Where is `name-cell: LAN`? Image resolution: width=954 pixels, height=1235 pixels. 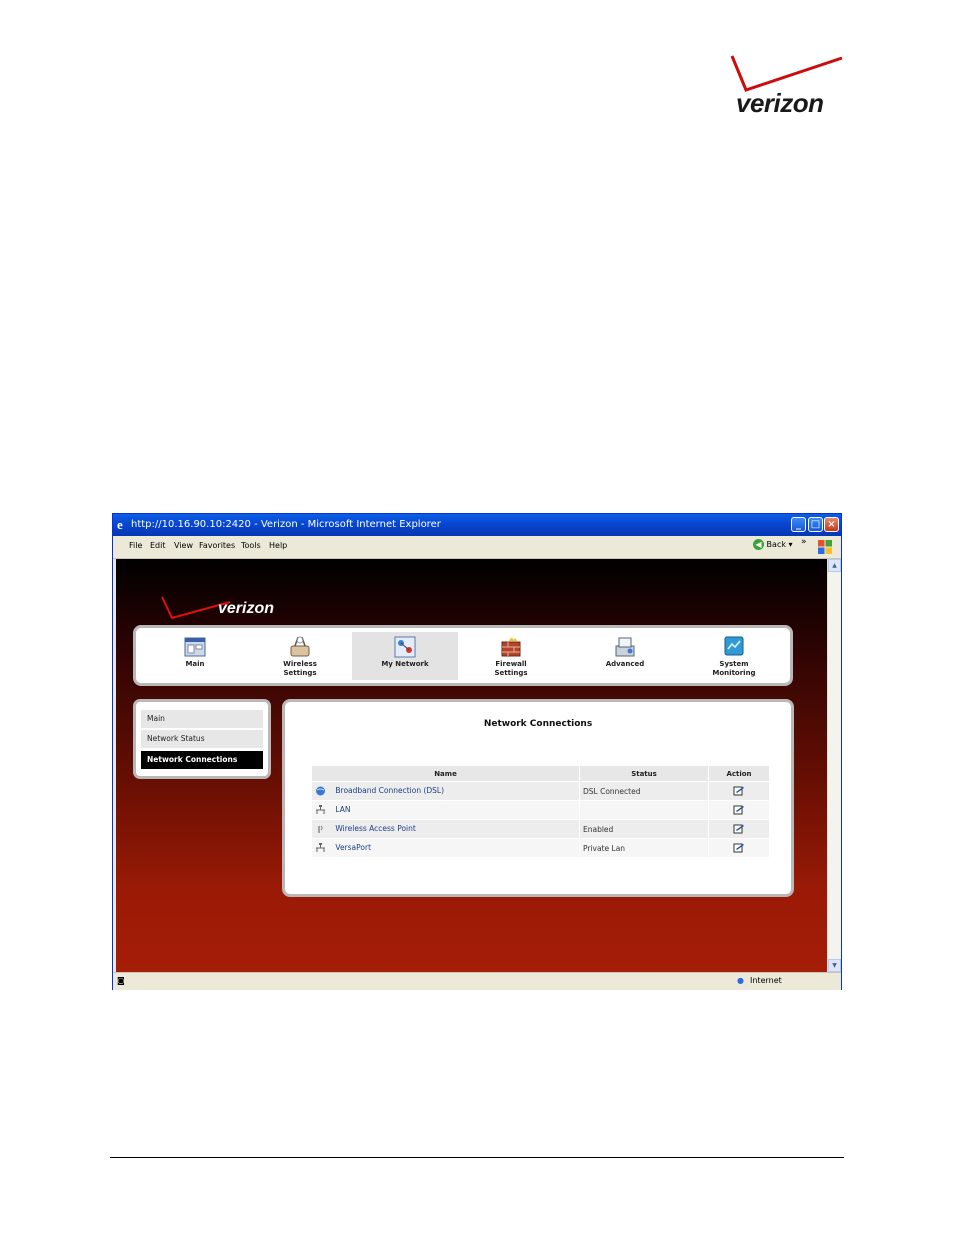 name-cell: LAN is located at coordinates (445, 810).